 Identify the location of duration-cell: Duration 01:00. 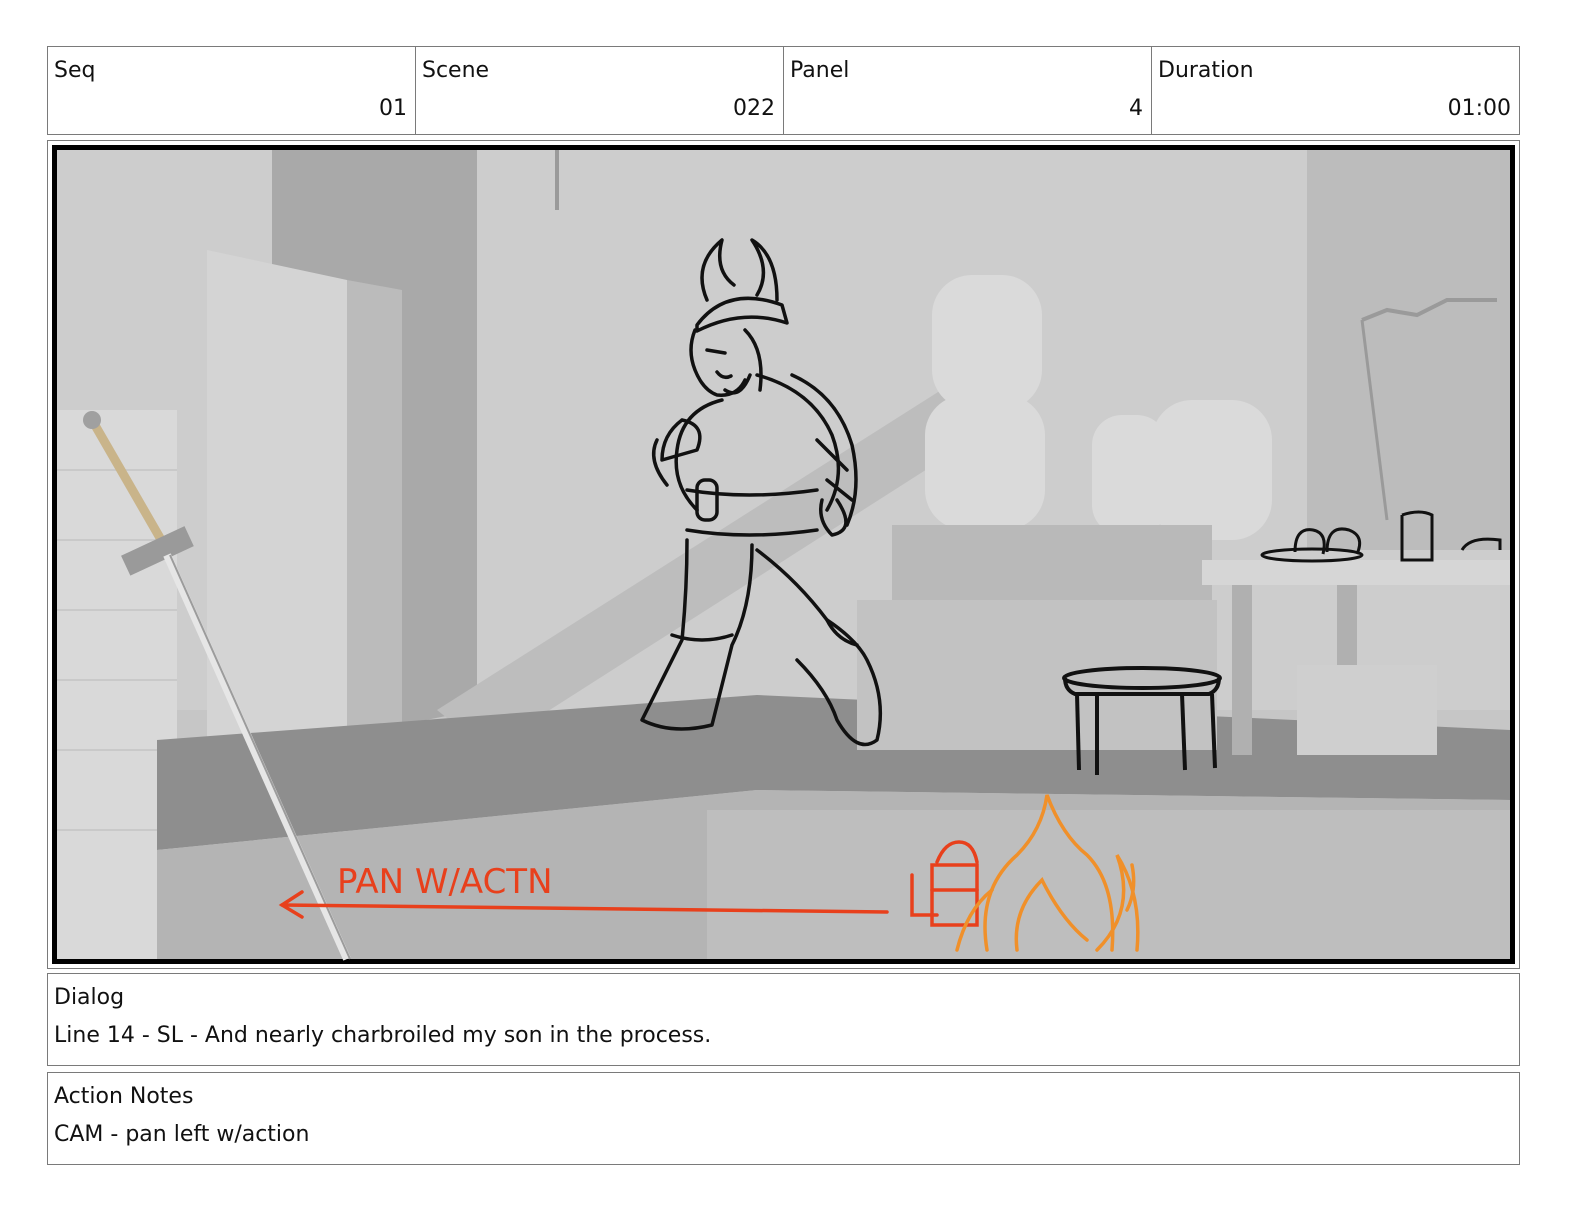
(1335, 90).